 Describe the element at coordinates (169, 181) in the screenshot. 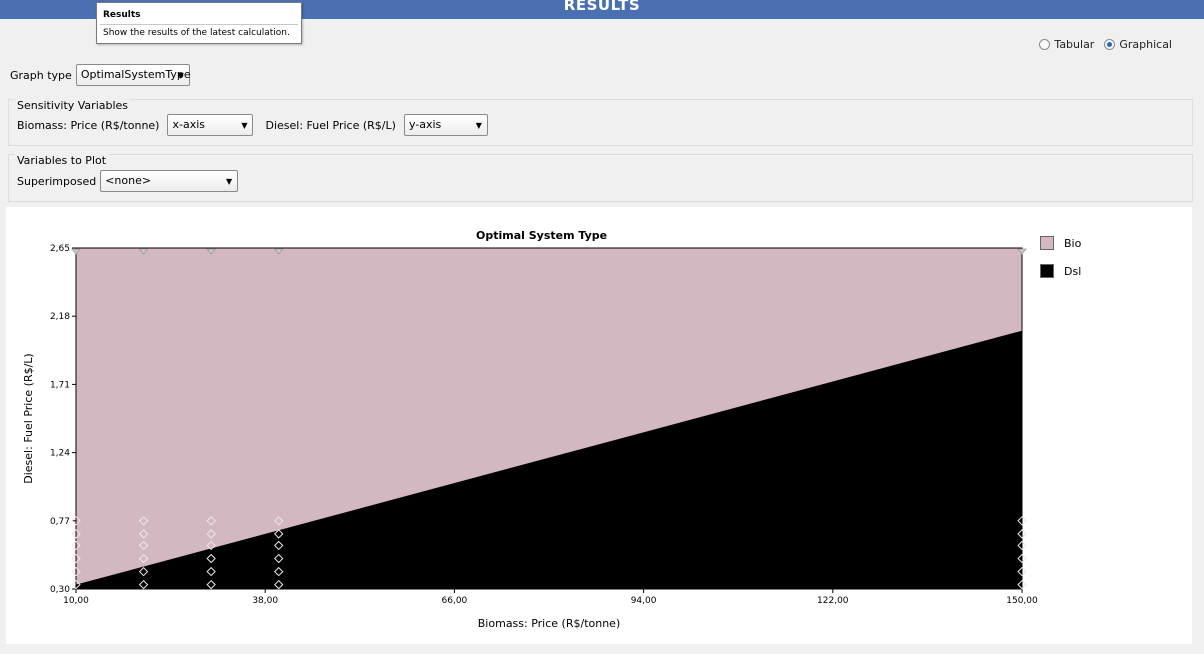

I see `superimposed-select: <none> ▼` at that location.